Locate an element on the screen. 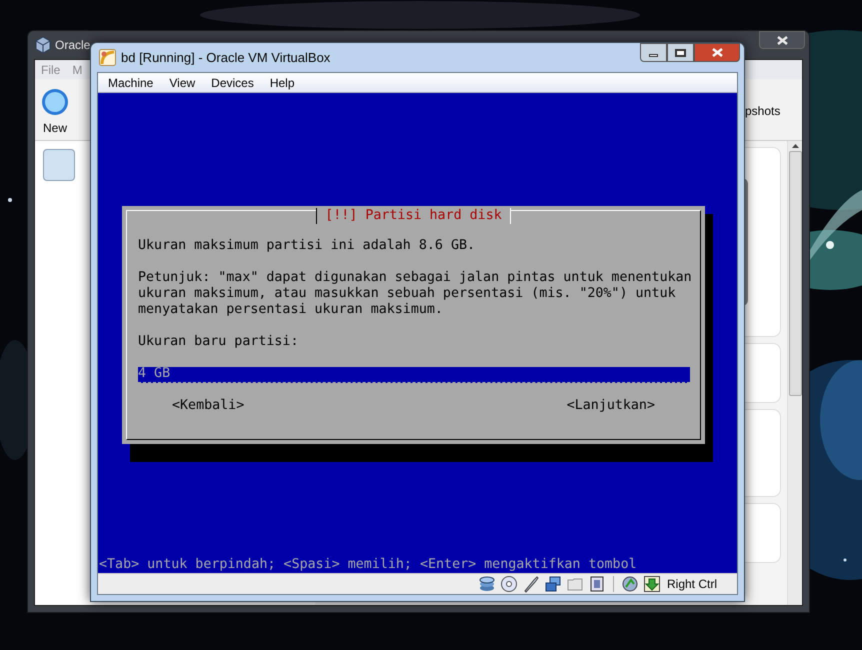 This screenshot has width=862, height=650. dialog-text: Petunjuk: "max" dapat digunakan sebagai jalan pintas untuk menentukan ukuran maksimum, atau masukkan sebuah persentasi (mis. "20%") untuk menyatakan persentasi ukuran maksimum. is located at coordinates (415, 294).